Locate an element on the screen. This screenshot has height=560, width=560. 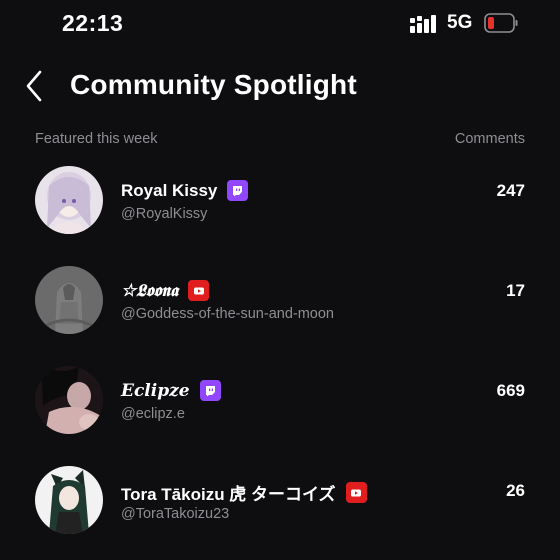
entry-handle: @RoyalKissy is located at coordinates (164, 214).